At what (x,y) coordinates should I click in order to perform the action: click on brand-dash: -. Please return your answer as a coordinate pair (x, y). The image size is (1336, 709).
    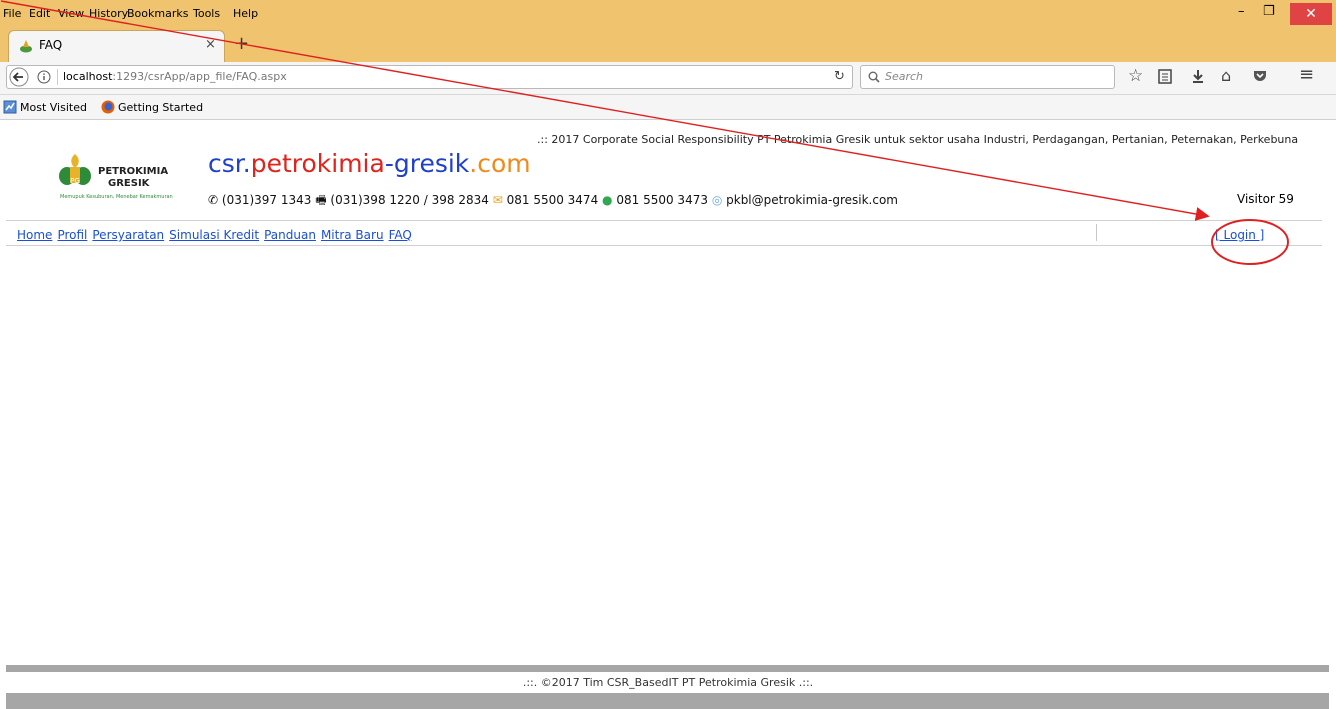
    Looking at the image, I should click on (389, 163).